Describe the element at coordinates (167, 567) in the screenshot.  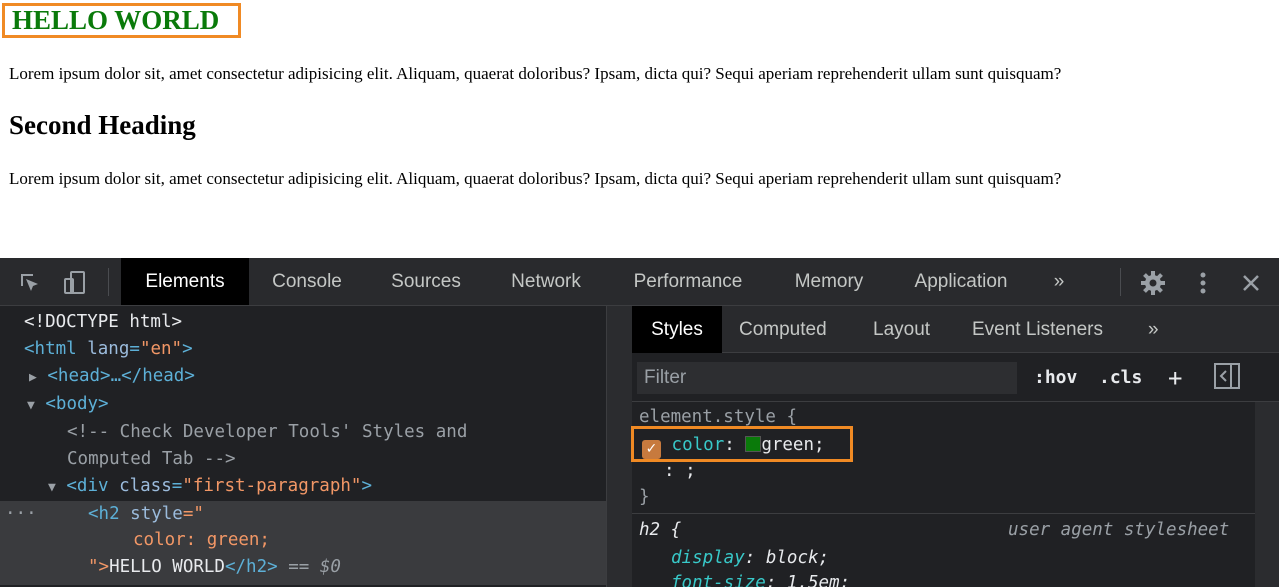
I see `h2-text-content: HELLO WORLD` at that location.